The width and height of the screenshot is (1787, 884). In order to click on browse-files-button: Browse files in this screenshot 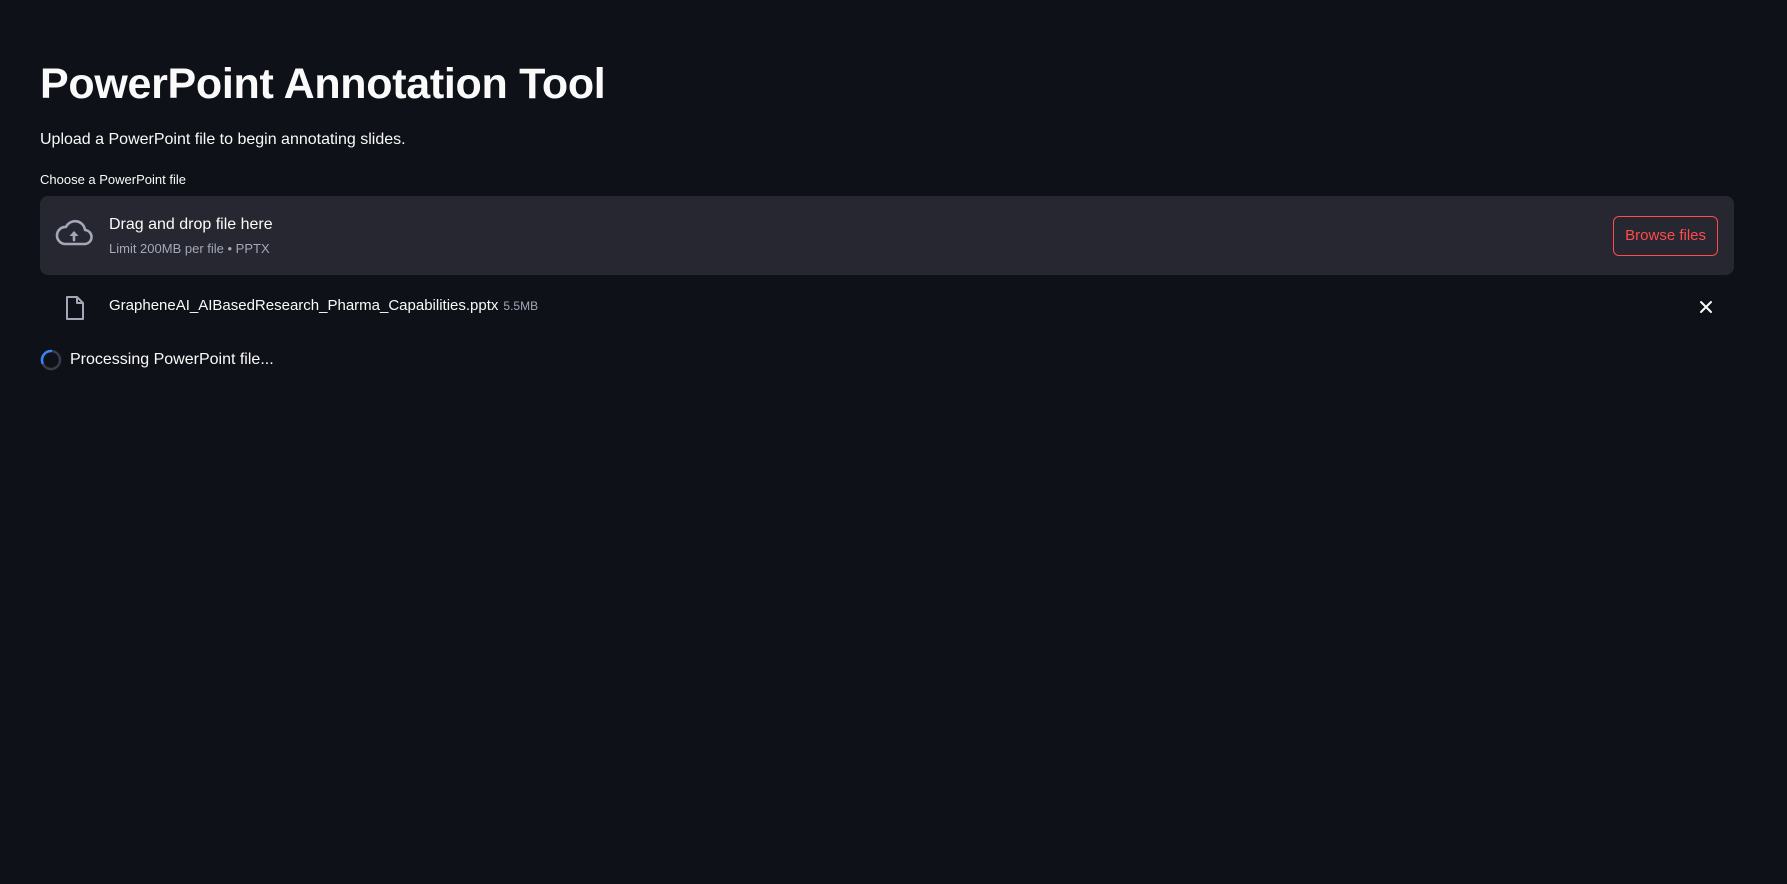, I will do `click(1665, 236)`.